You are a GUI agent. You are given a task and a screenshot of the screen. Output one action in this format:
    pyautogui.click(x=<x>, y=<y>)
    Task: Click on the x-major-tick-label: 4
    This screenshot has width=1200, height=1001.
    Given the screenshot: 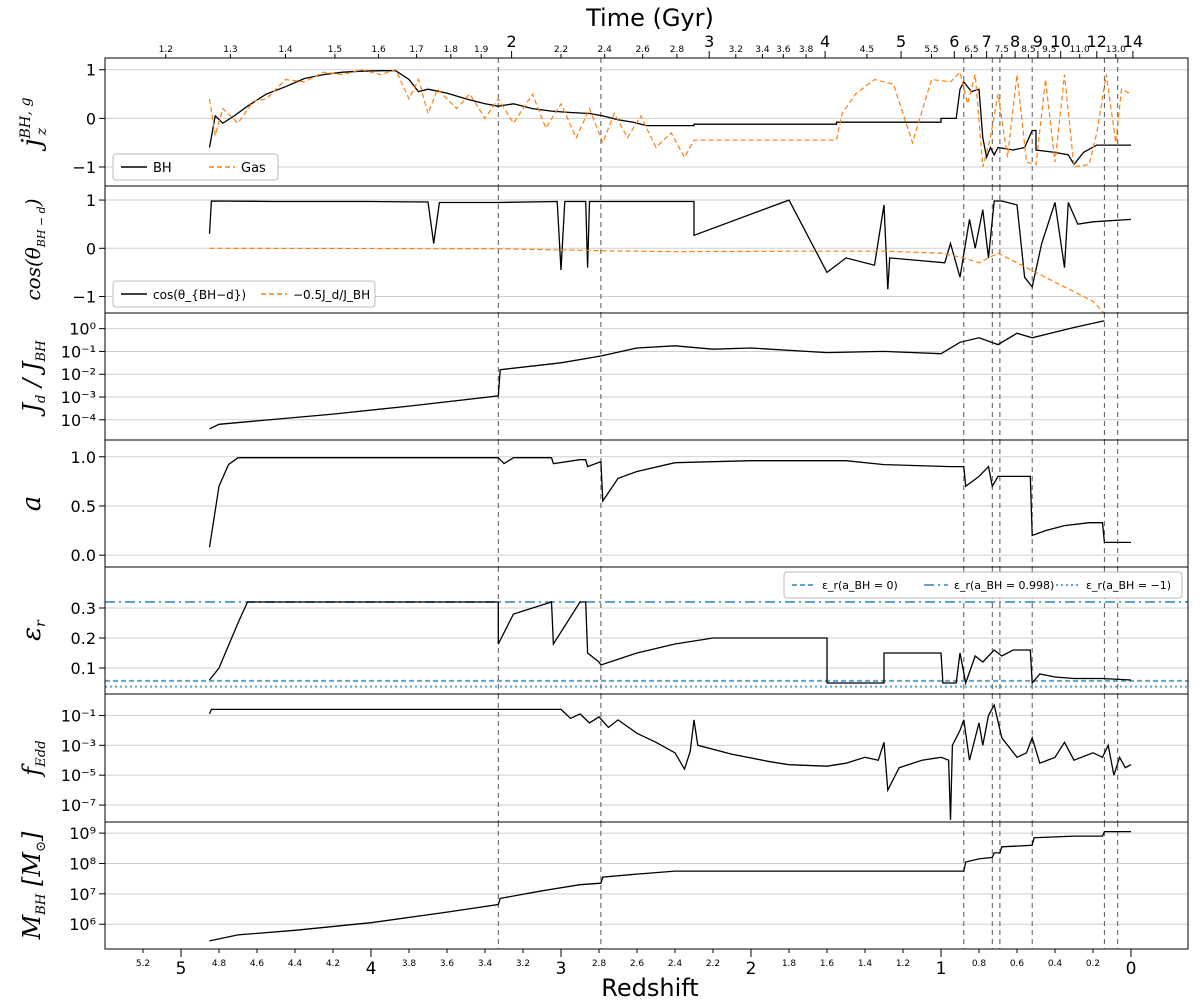 What is the action you would take?
    pyautogui.click(x=371, y=969)
    